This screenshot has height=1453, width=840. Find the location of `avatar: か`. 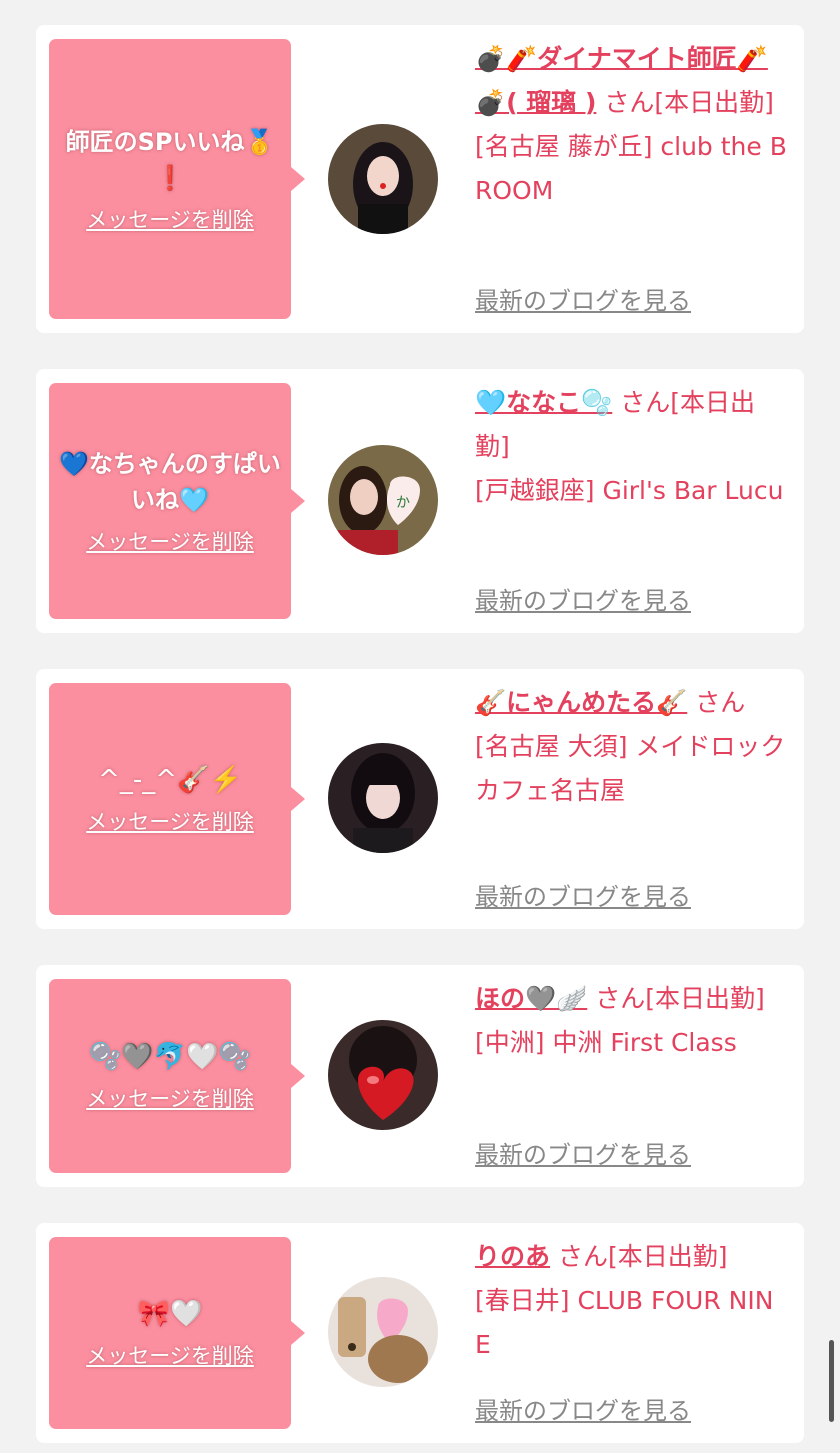

avatar: か is located at coordinates (383, 500).